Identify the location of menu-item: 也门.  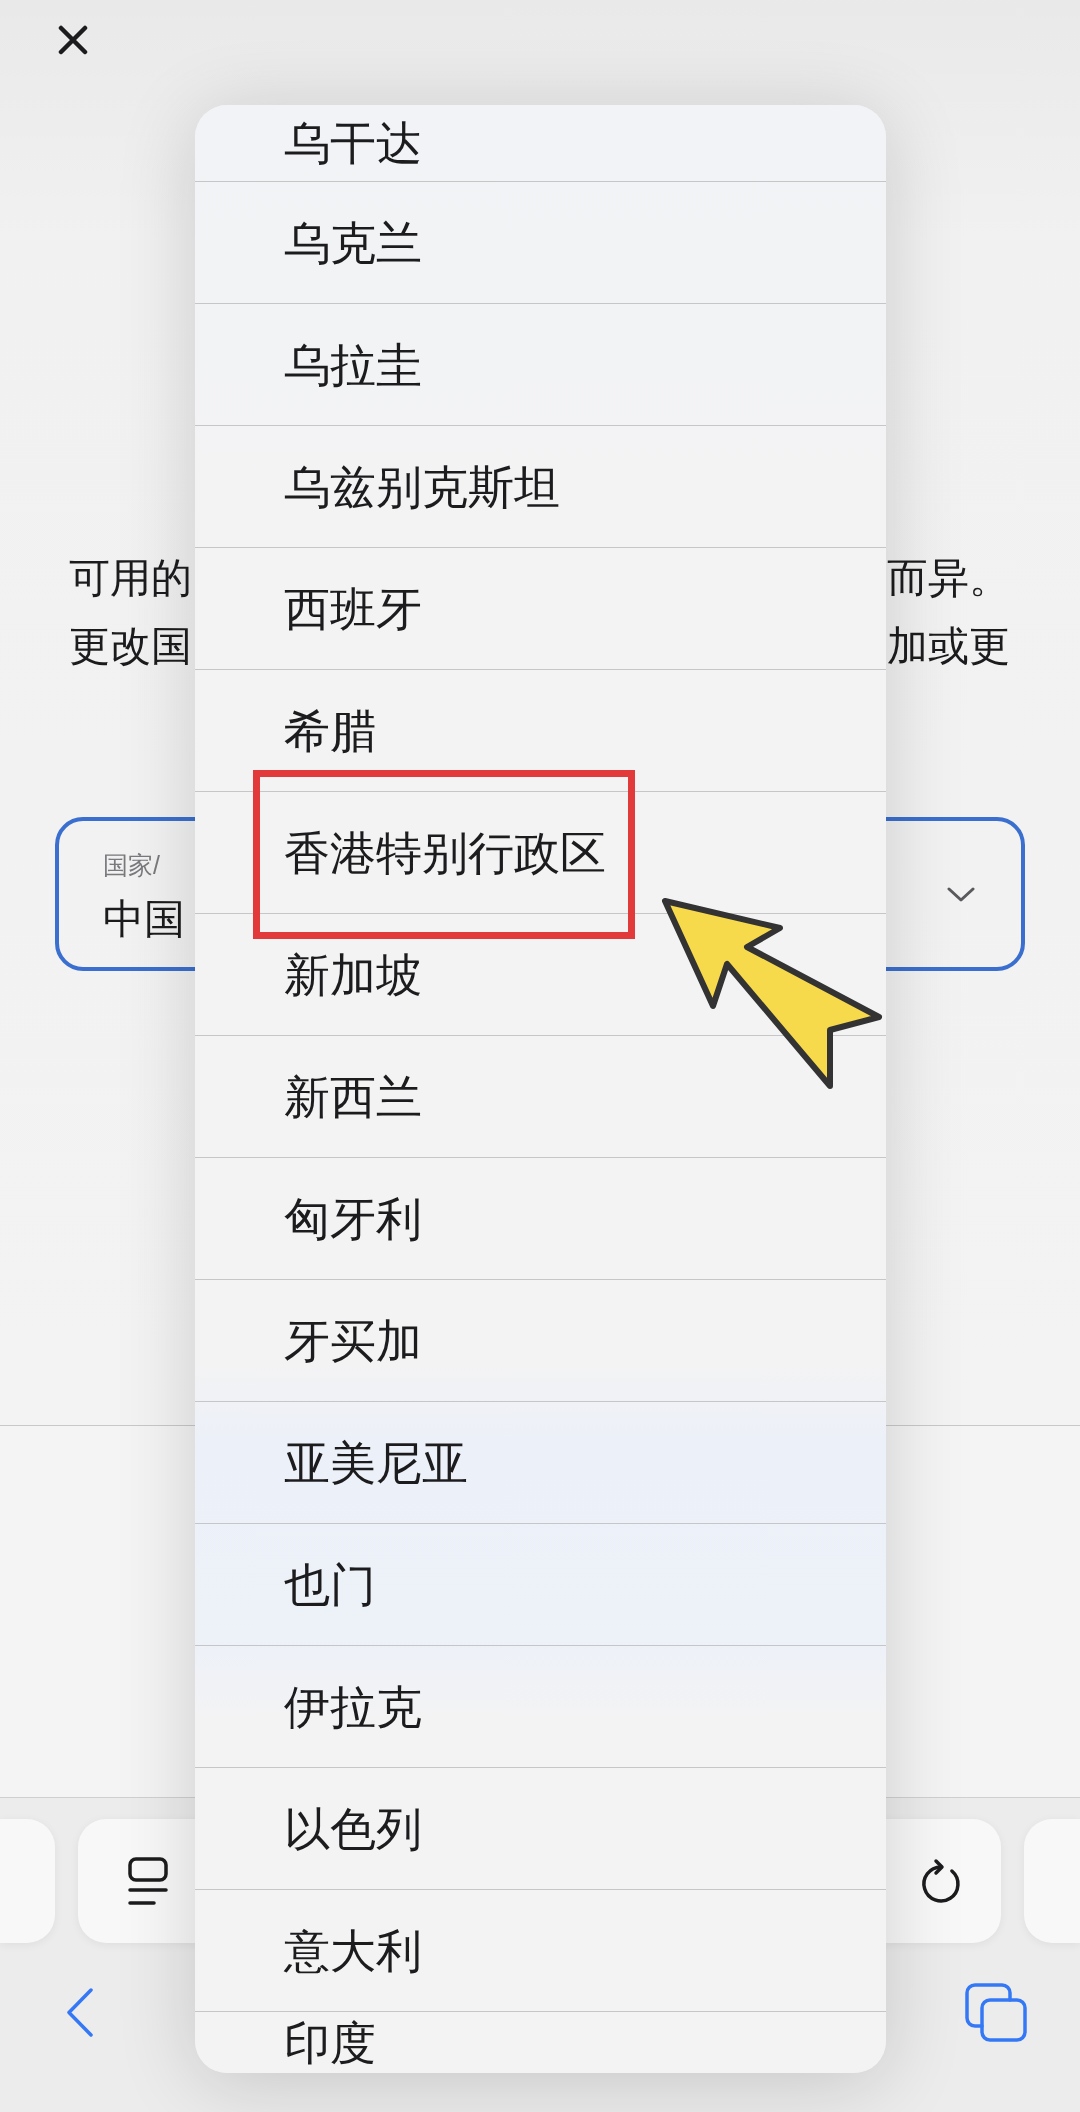
(540, 1584).